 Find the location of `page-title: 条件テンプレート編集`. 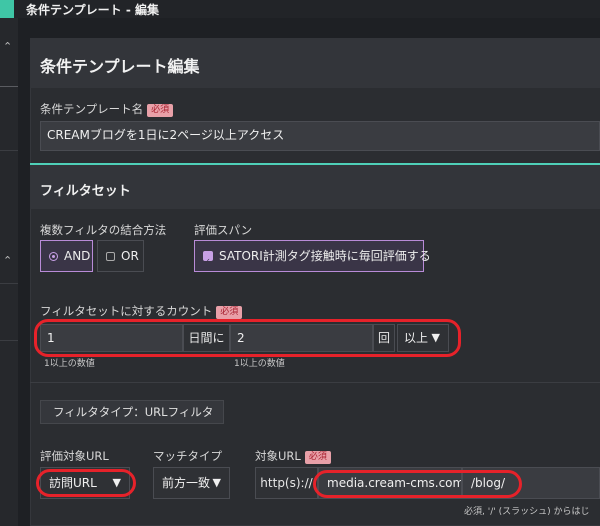

page-title: 条件テンプレート編集 is located at coordinates (120, 66).